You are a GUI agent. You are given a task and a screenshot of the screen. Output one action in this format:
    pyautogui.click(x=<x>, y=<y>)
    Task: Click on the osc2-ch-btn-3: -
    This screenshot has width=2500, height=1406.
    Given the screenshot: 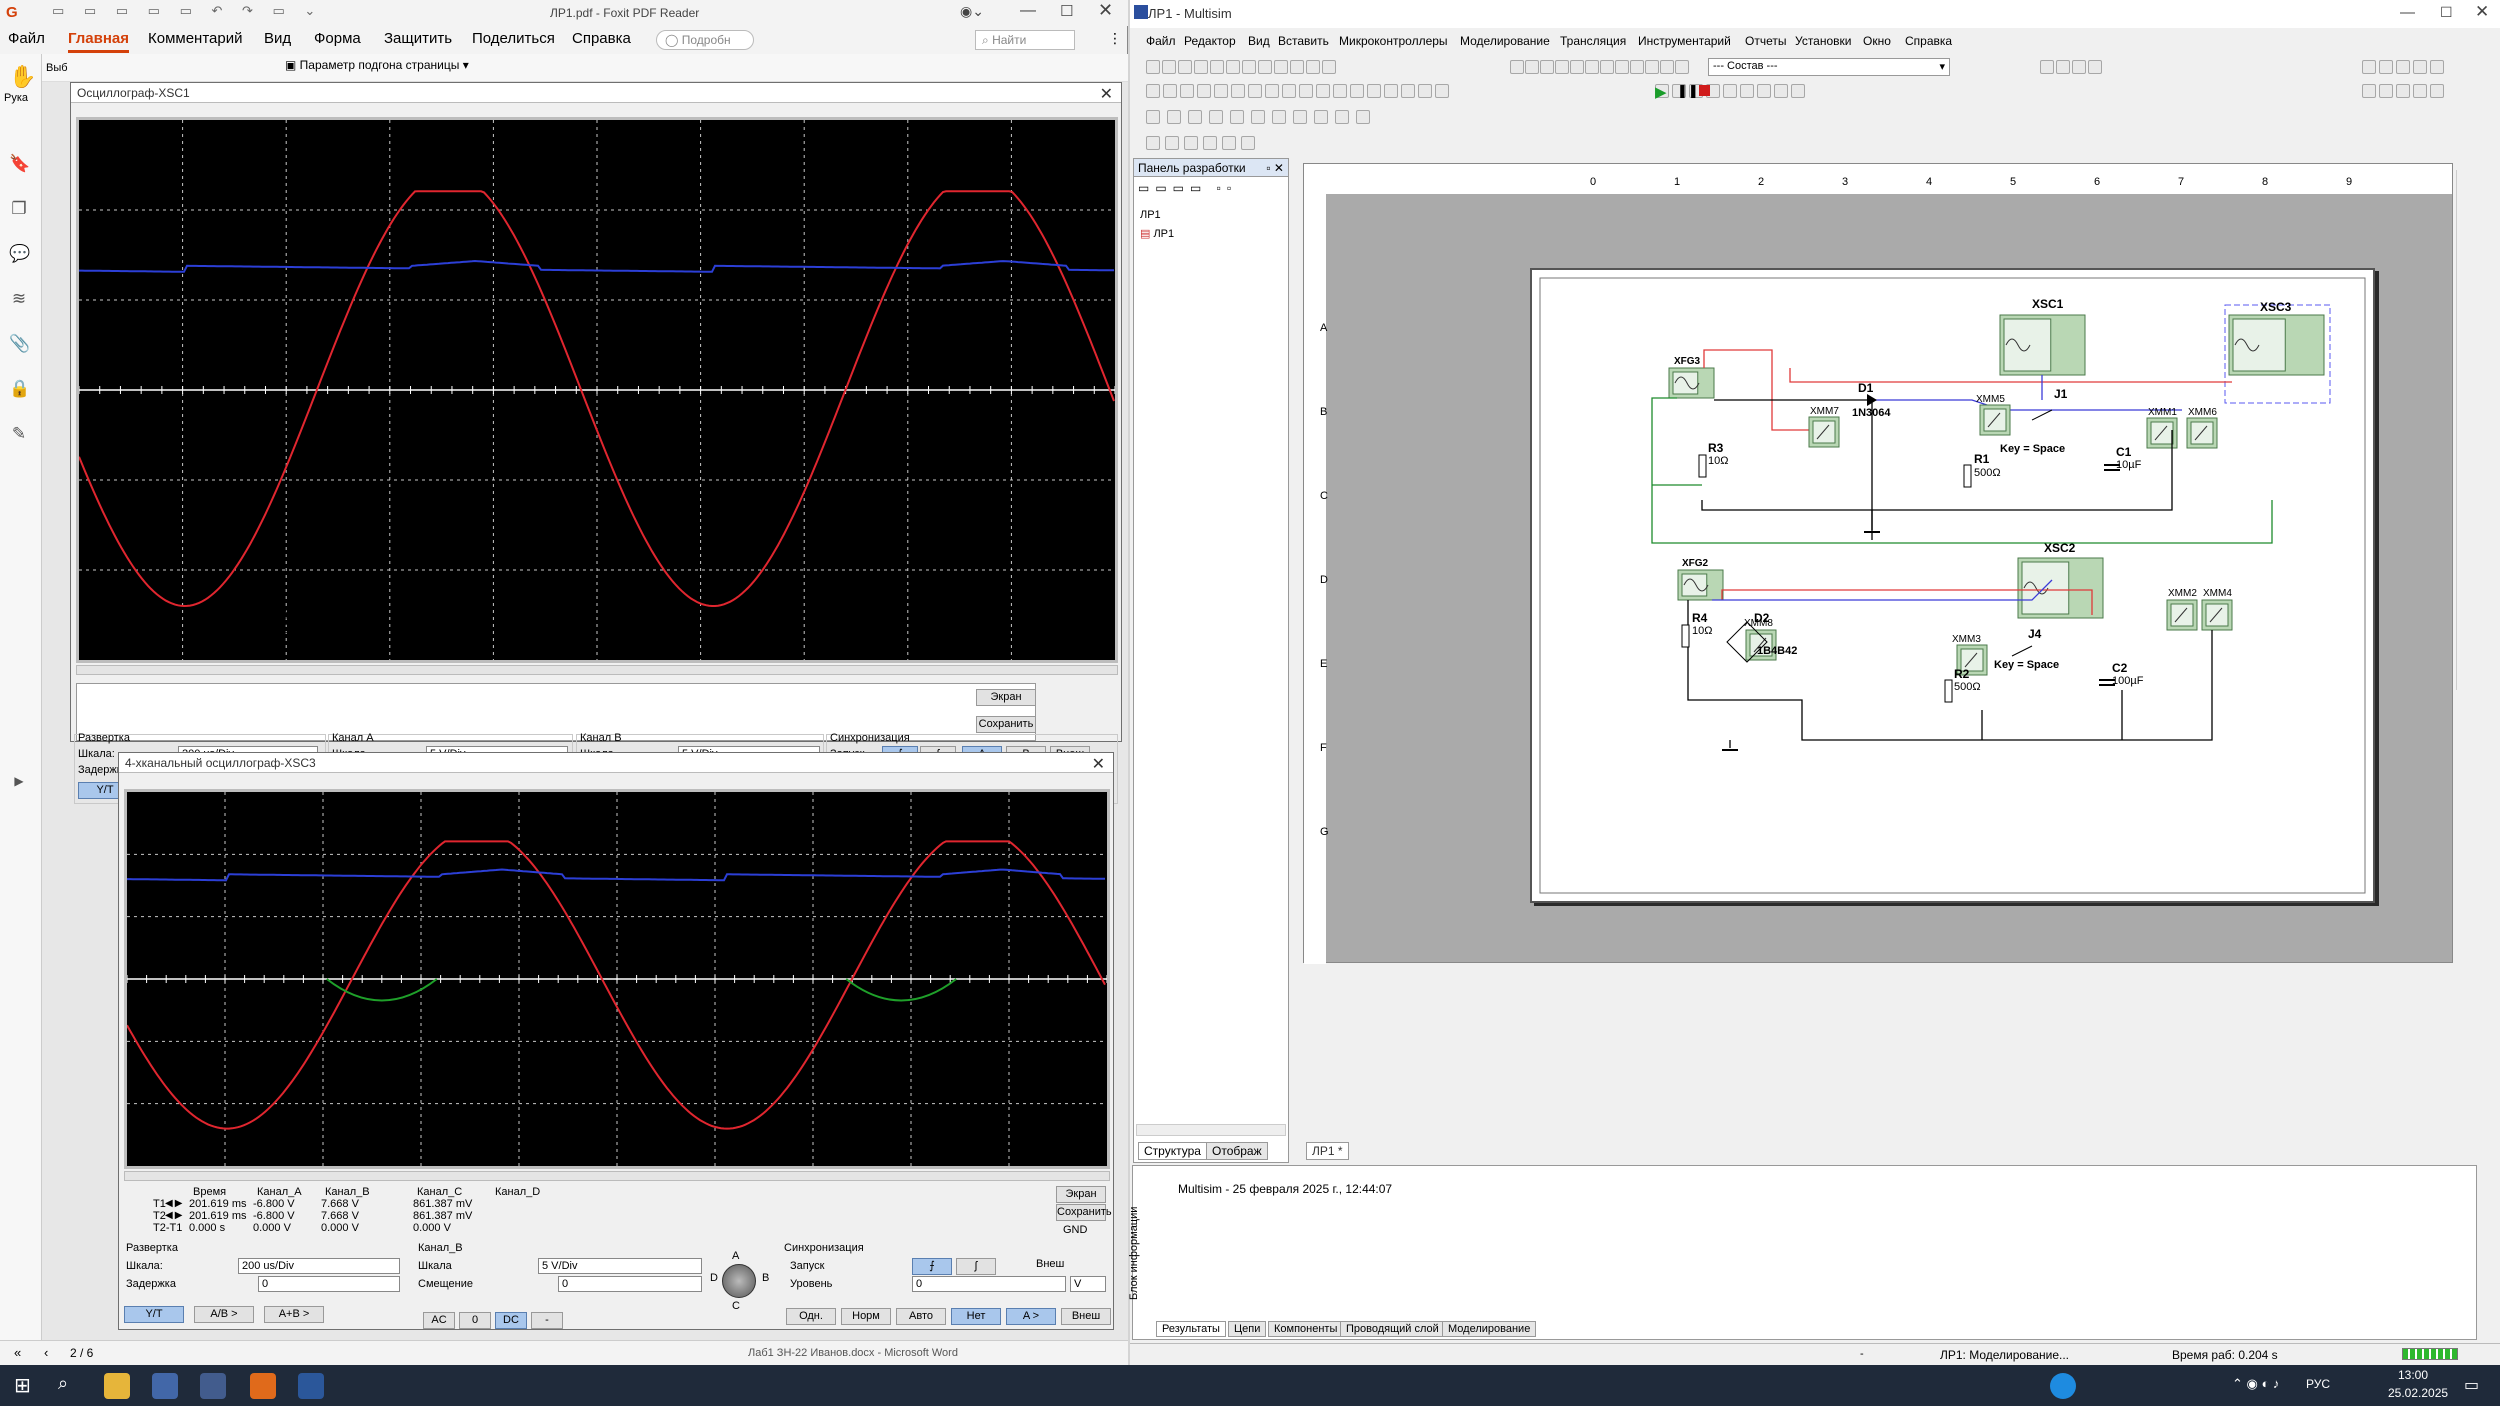 What is the action you would take?
    pyautogui.click(x=547, y=1320)
    